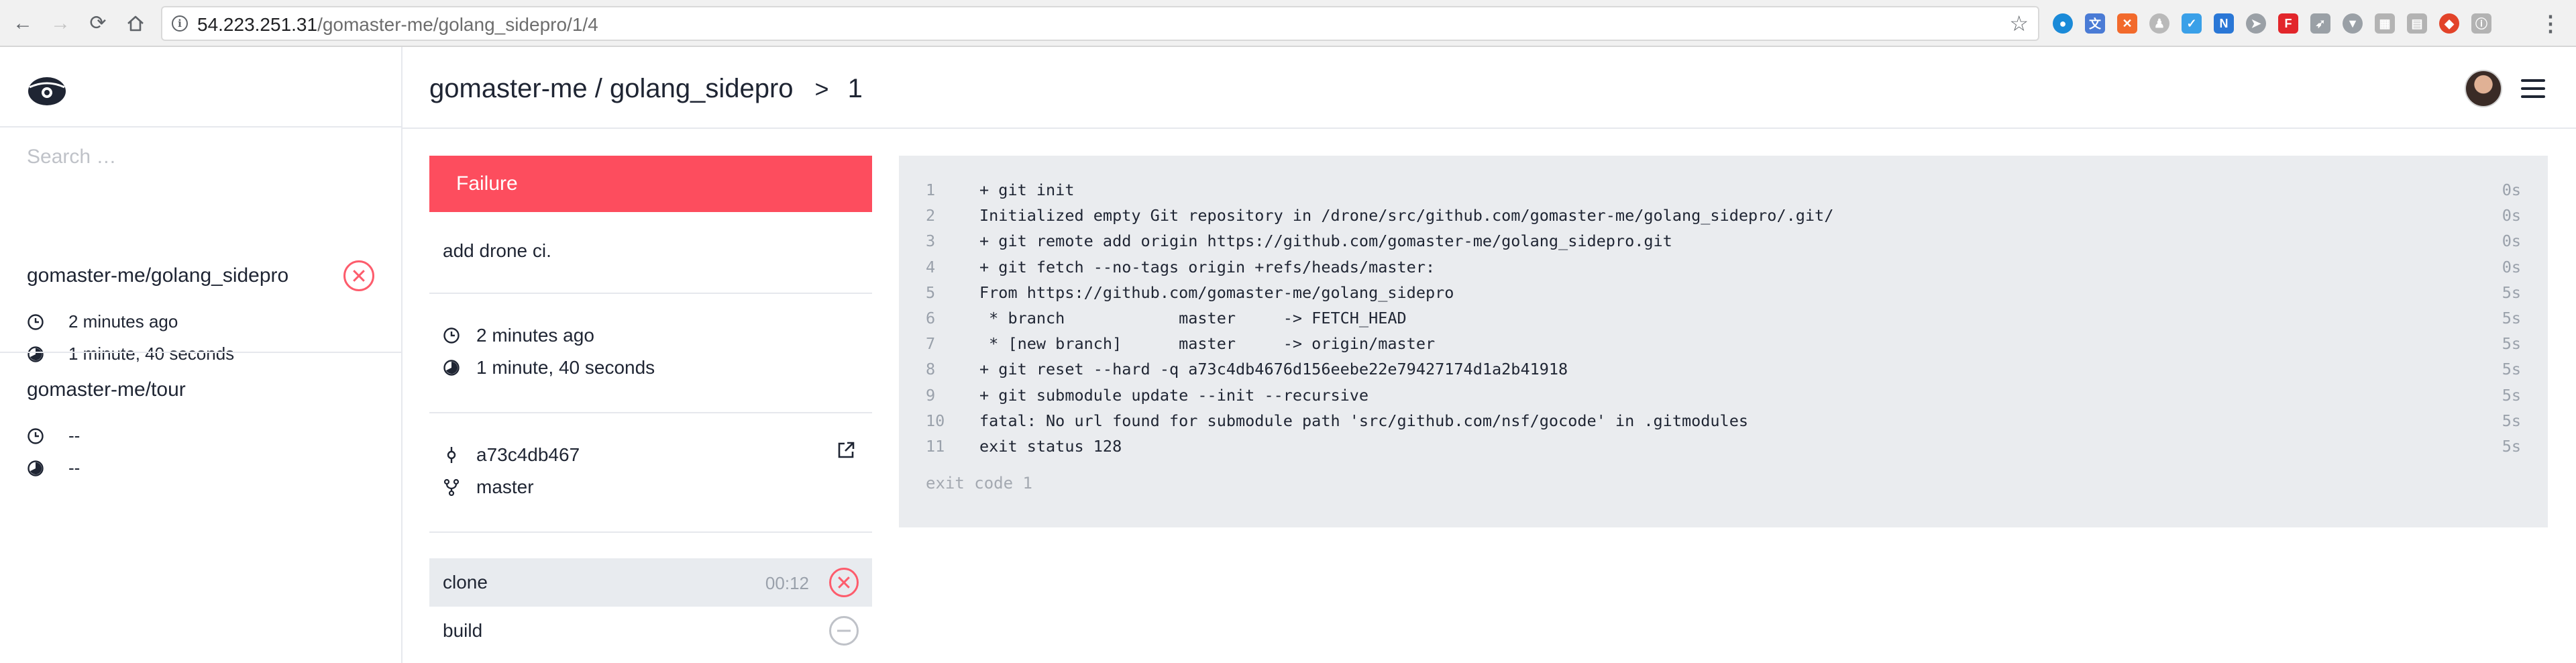  What do you see at coordinates (200, 437) in the screenshot?
I see `repo-item-tour: gomaster-me/tour -- --` at bounding box center [200, 437].